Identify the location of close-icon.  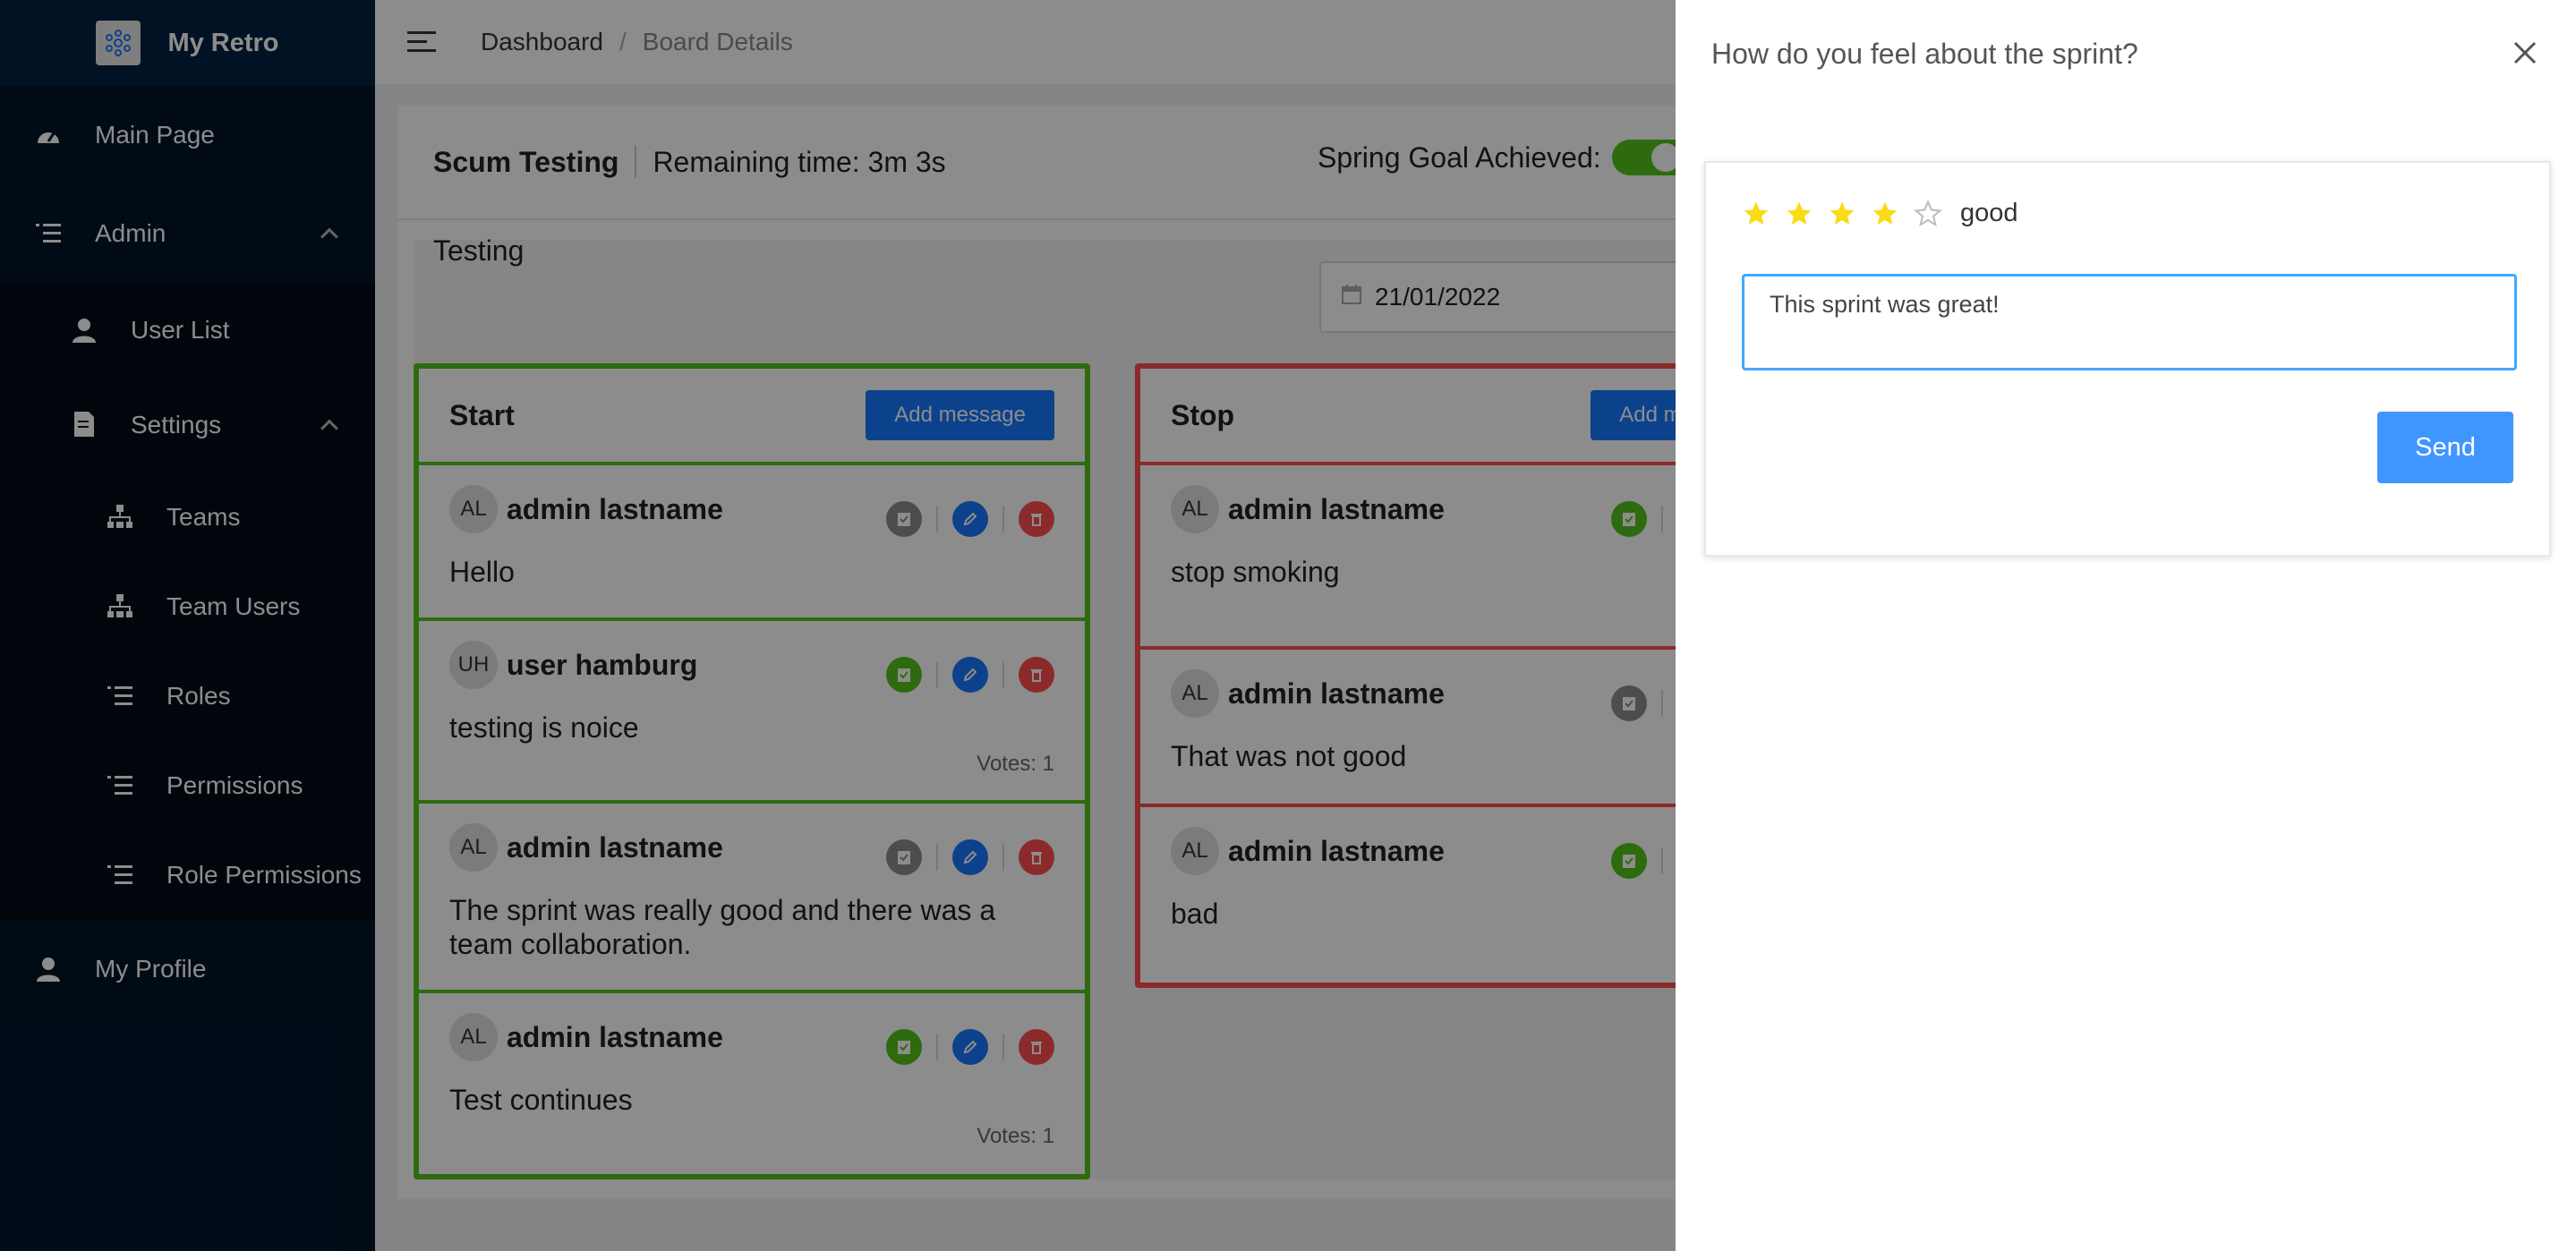
(2525, 53).